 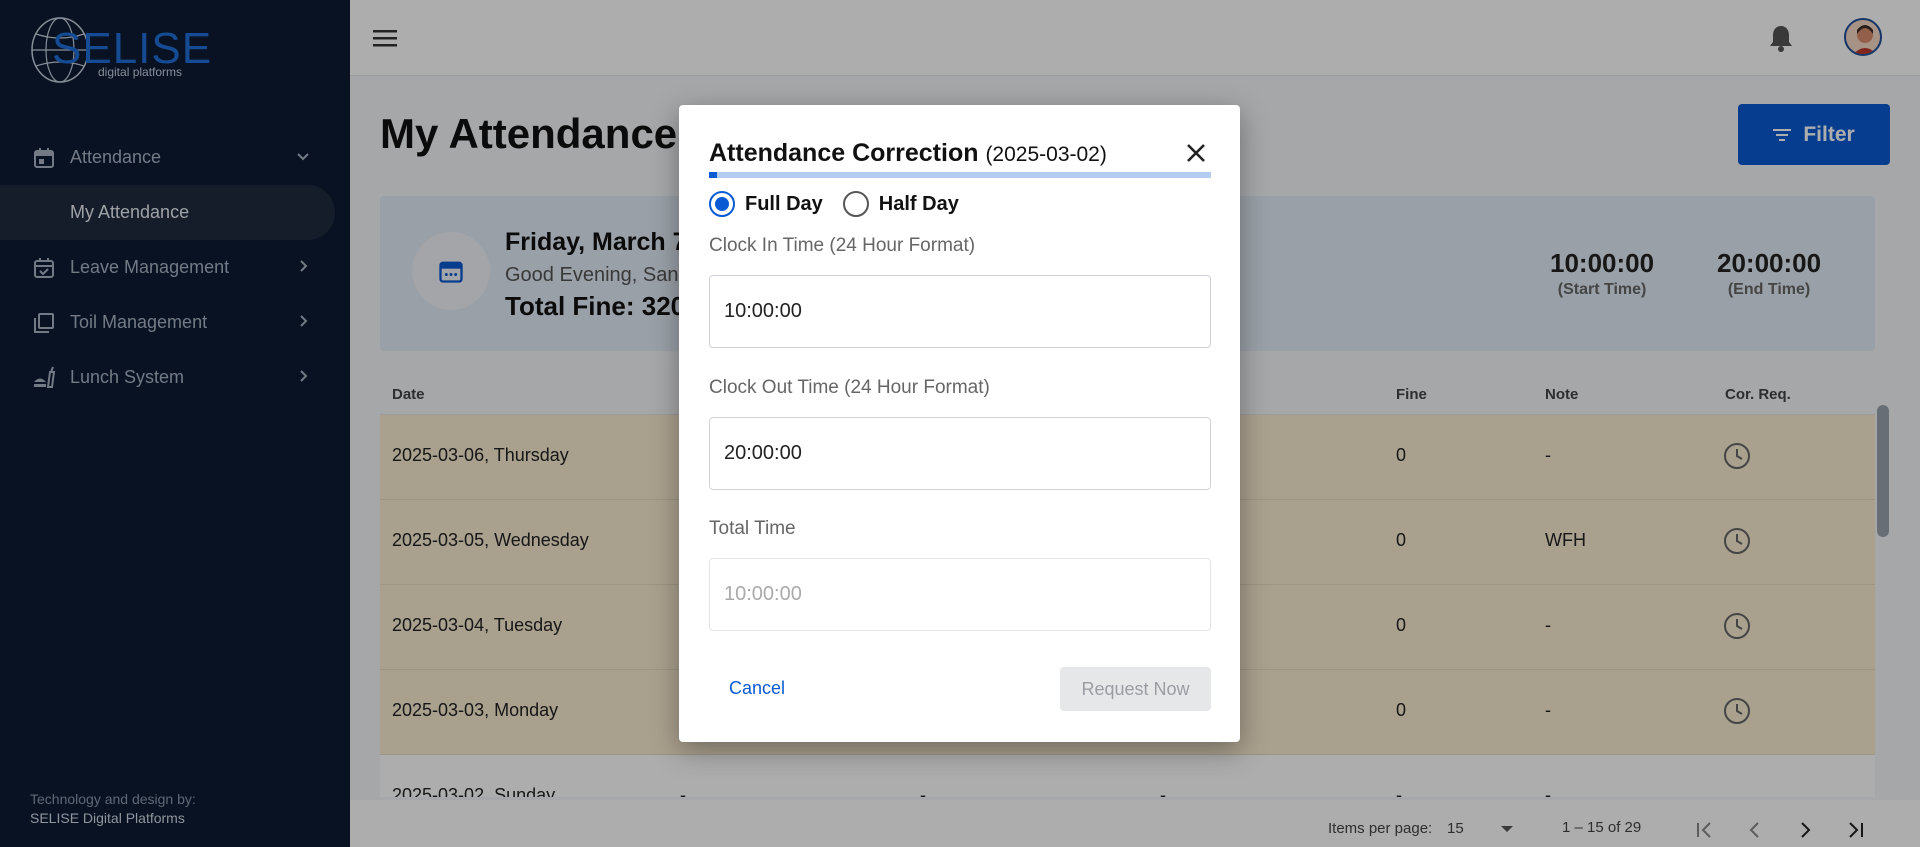 What do you see at coordinates (834, 204) in the screenshot?
I see `day-type-radio-group: Full Day Half Day` at bounding box center [834, 204].